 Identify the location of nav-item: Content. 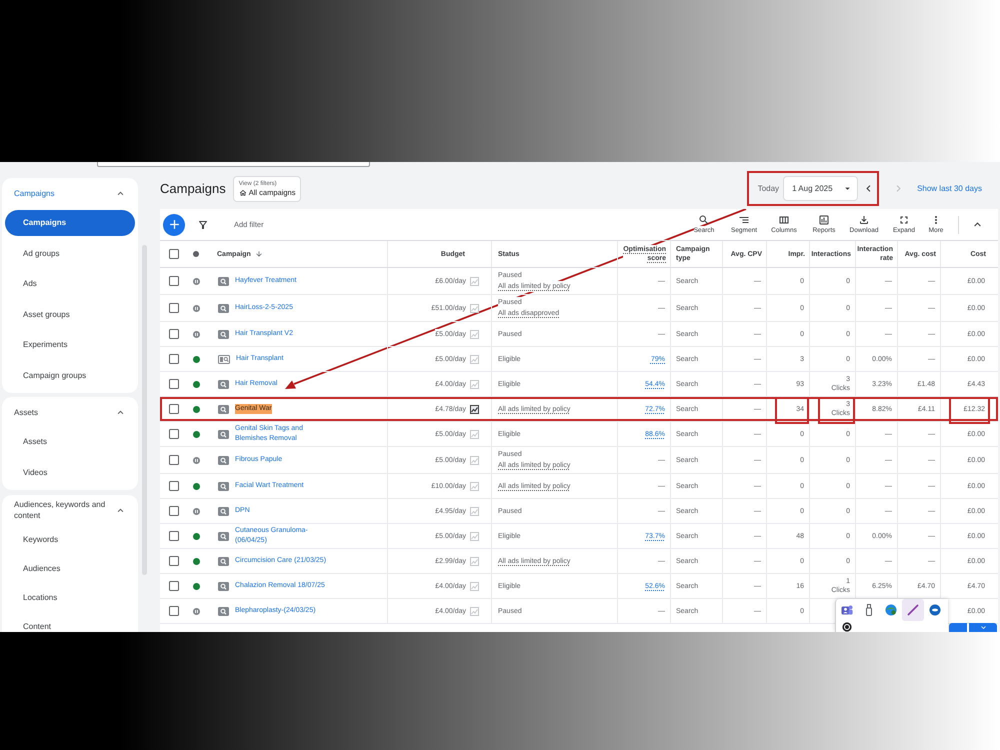
(70, 623).